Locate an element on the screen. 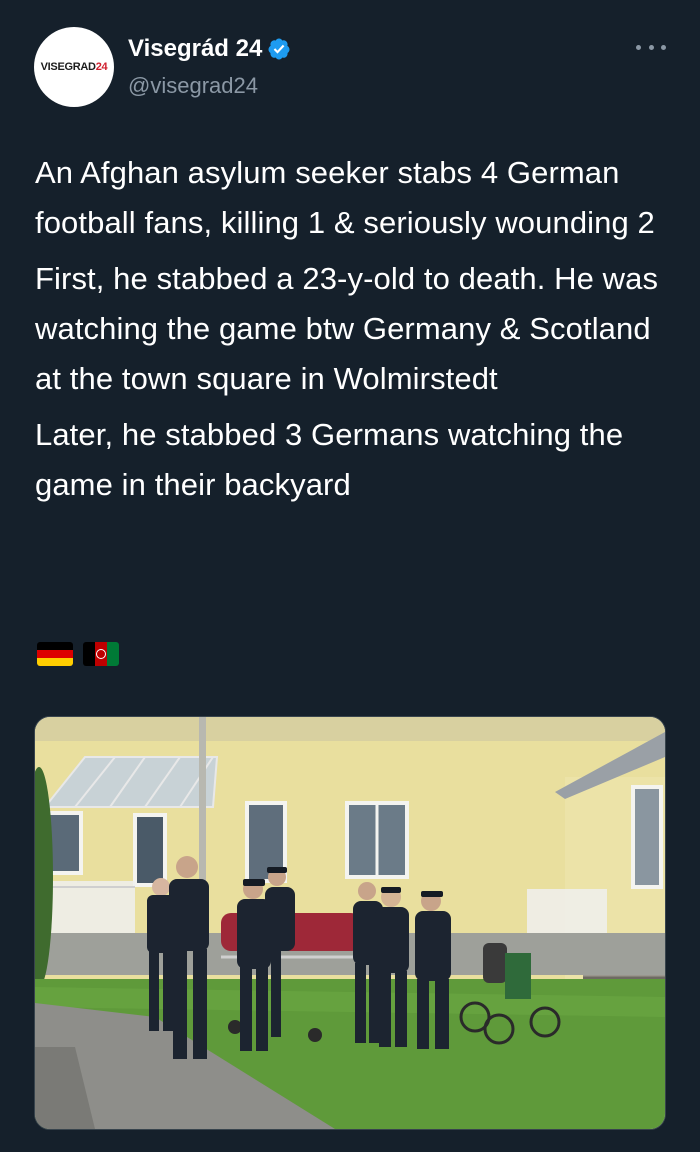 Image resolution: width=700 pixels, height=1152 pixels. verified-badge-icon is located at coordinates (279, 49).